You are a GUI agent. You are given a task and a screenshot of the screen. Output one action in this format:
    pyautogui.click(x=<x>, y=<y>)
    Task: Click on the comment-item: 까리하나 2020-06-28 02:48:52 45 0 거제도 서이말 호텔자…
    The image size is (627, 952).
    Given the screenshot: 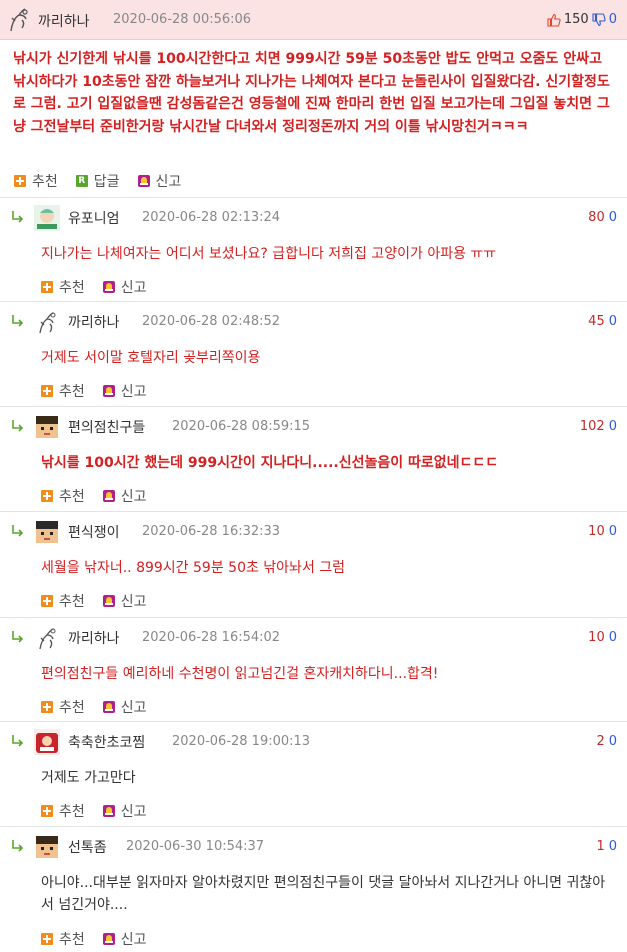 What is the action you would take?
    pyautogui.click(x=313, y=353)
    